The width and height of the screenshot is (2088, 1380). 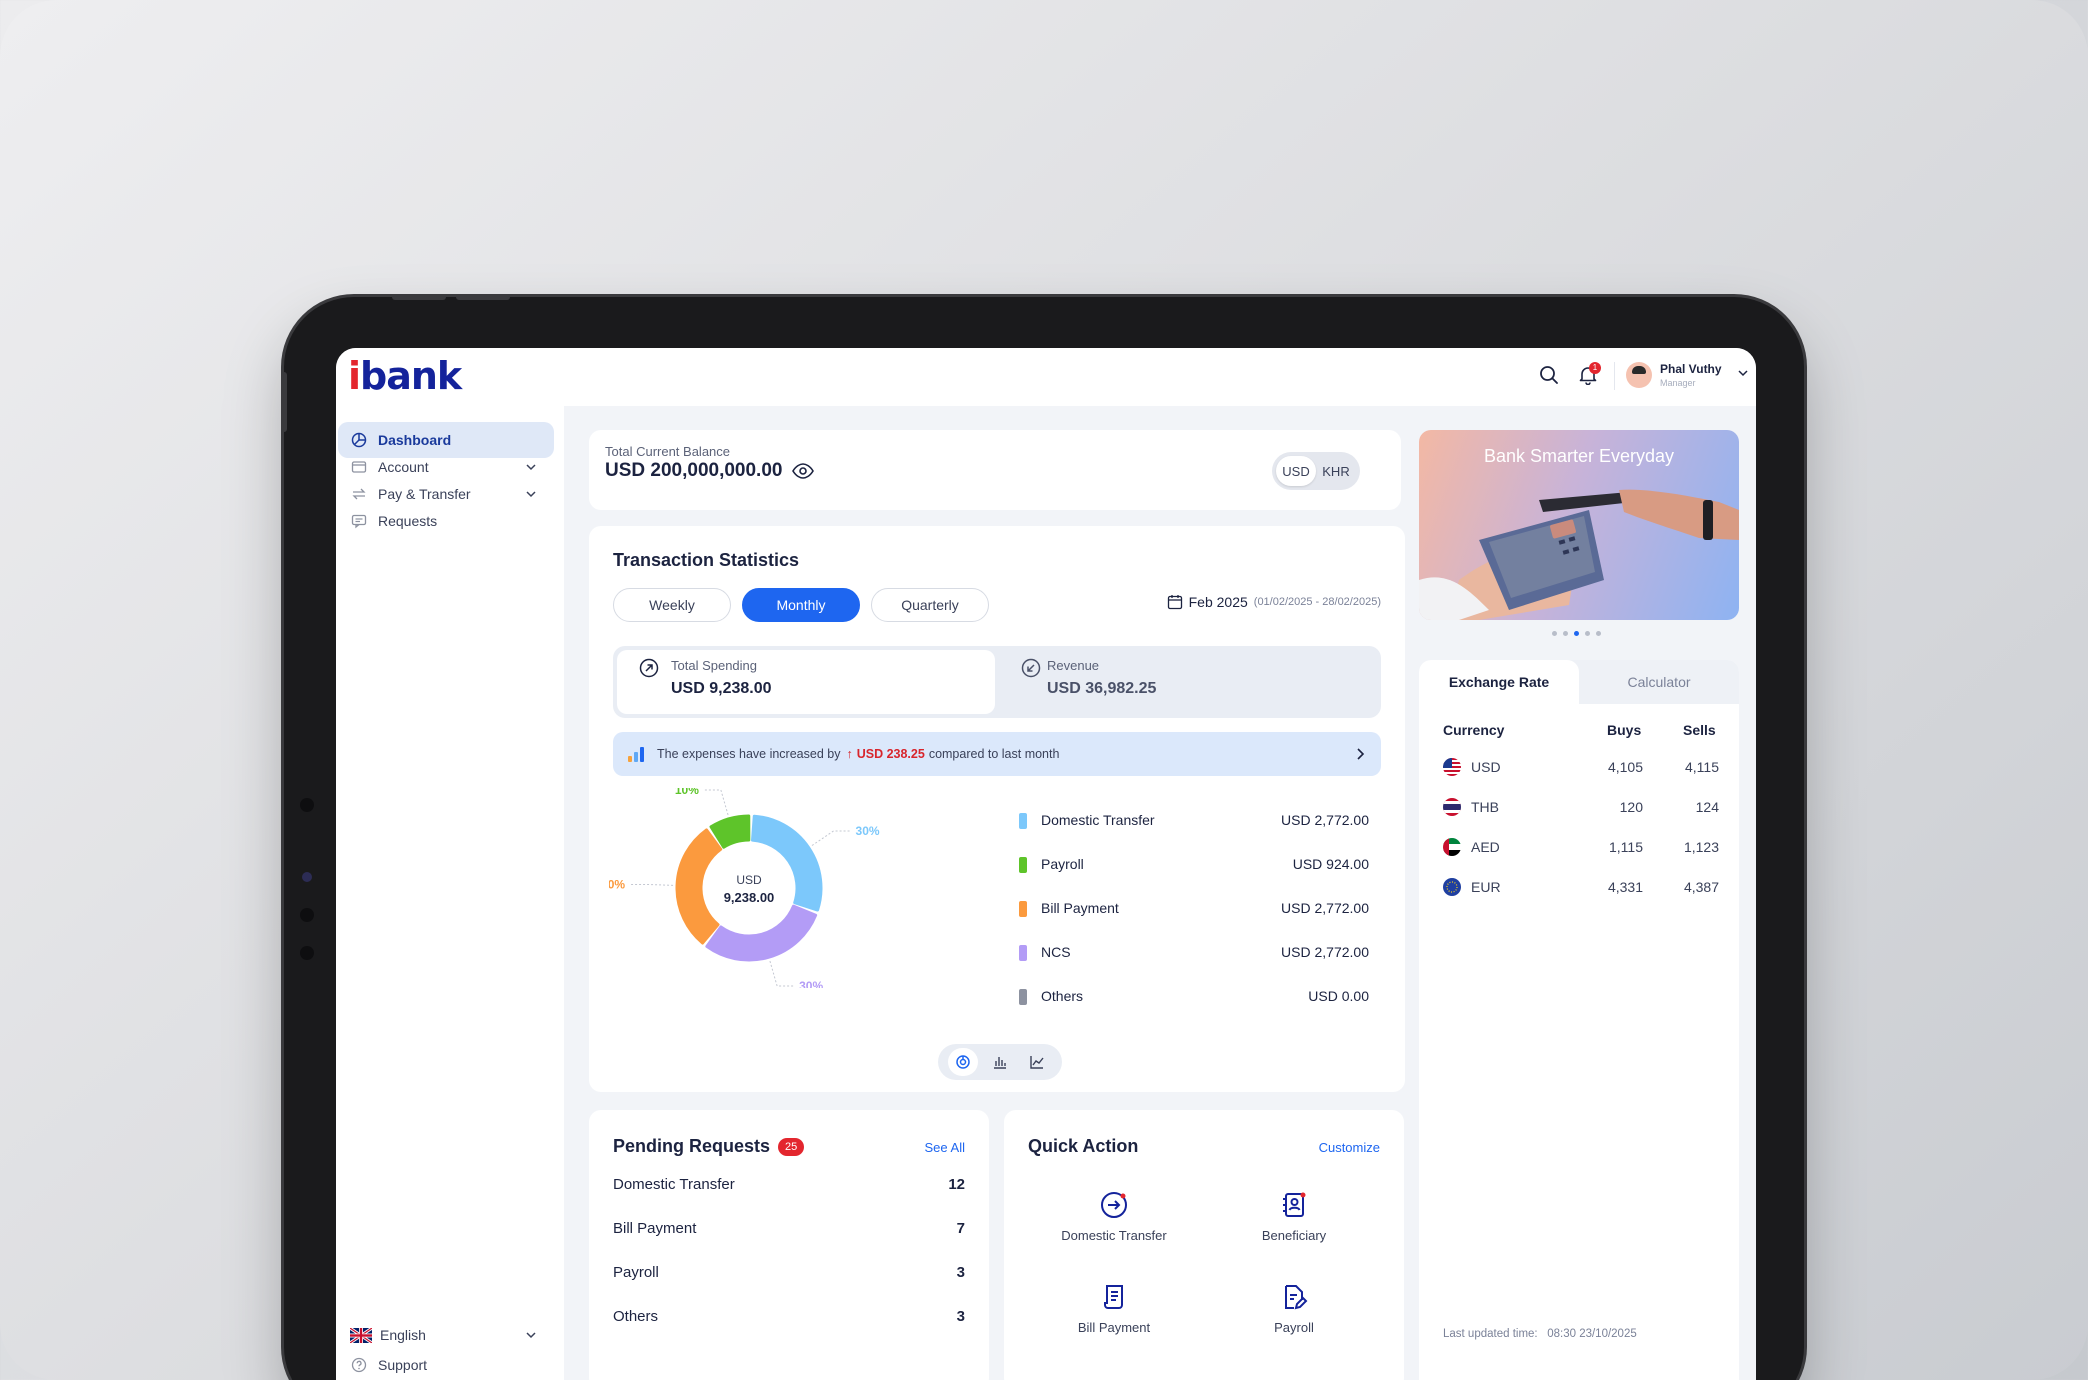 What do you see at coordinates (1073, 665) in the screenshot?
I see `revenue-label: Revenue` at bounding box center [1073, 665].